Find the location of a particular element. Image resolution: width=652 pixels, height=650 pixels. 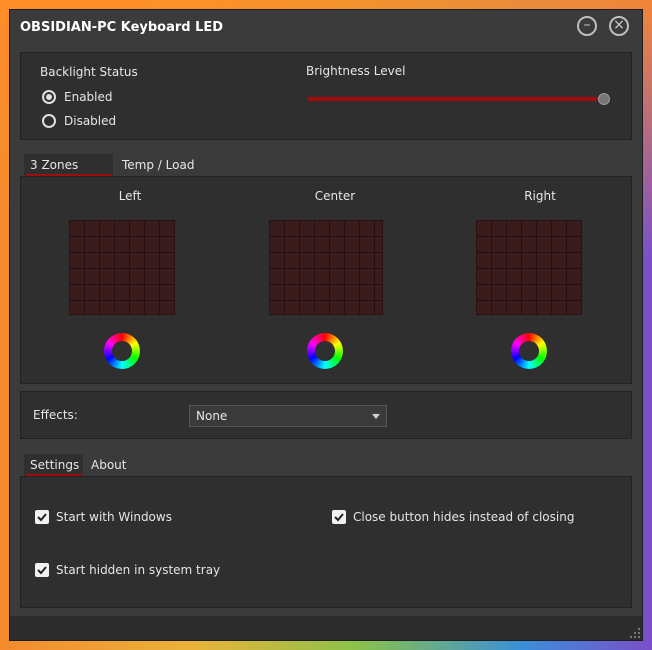

color-wheel-icon-right is located at coordinates (529, 351).